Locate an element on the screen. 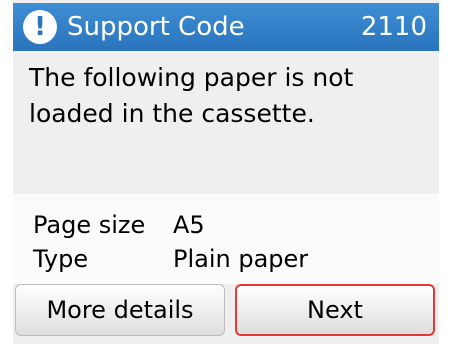 This screenshot has height=344, width=452. support-code-header: ! Support Code 2110 is located at coordinates (226, 27).